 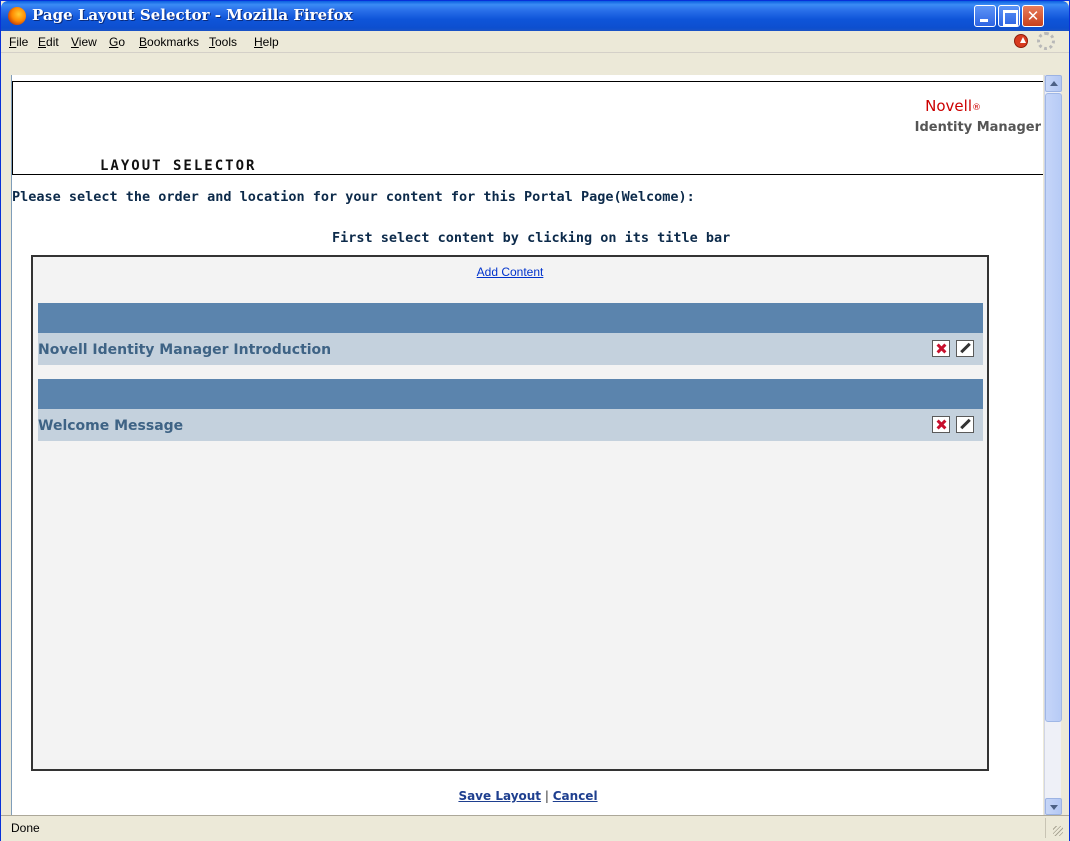 I want to click on menu-help-rest: elp, so click(x=270, y=42).